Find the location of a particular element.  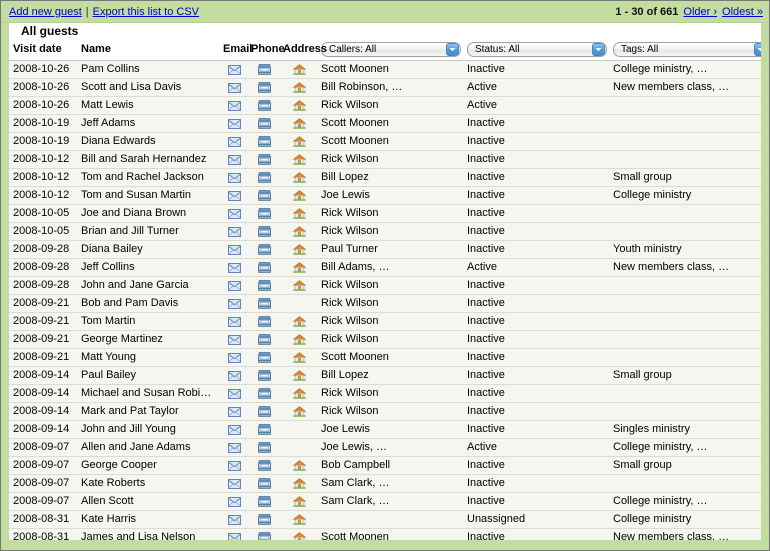

cell-name: Tom and Susan Martin is located at coordinates (148, 195).